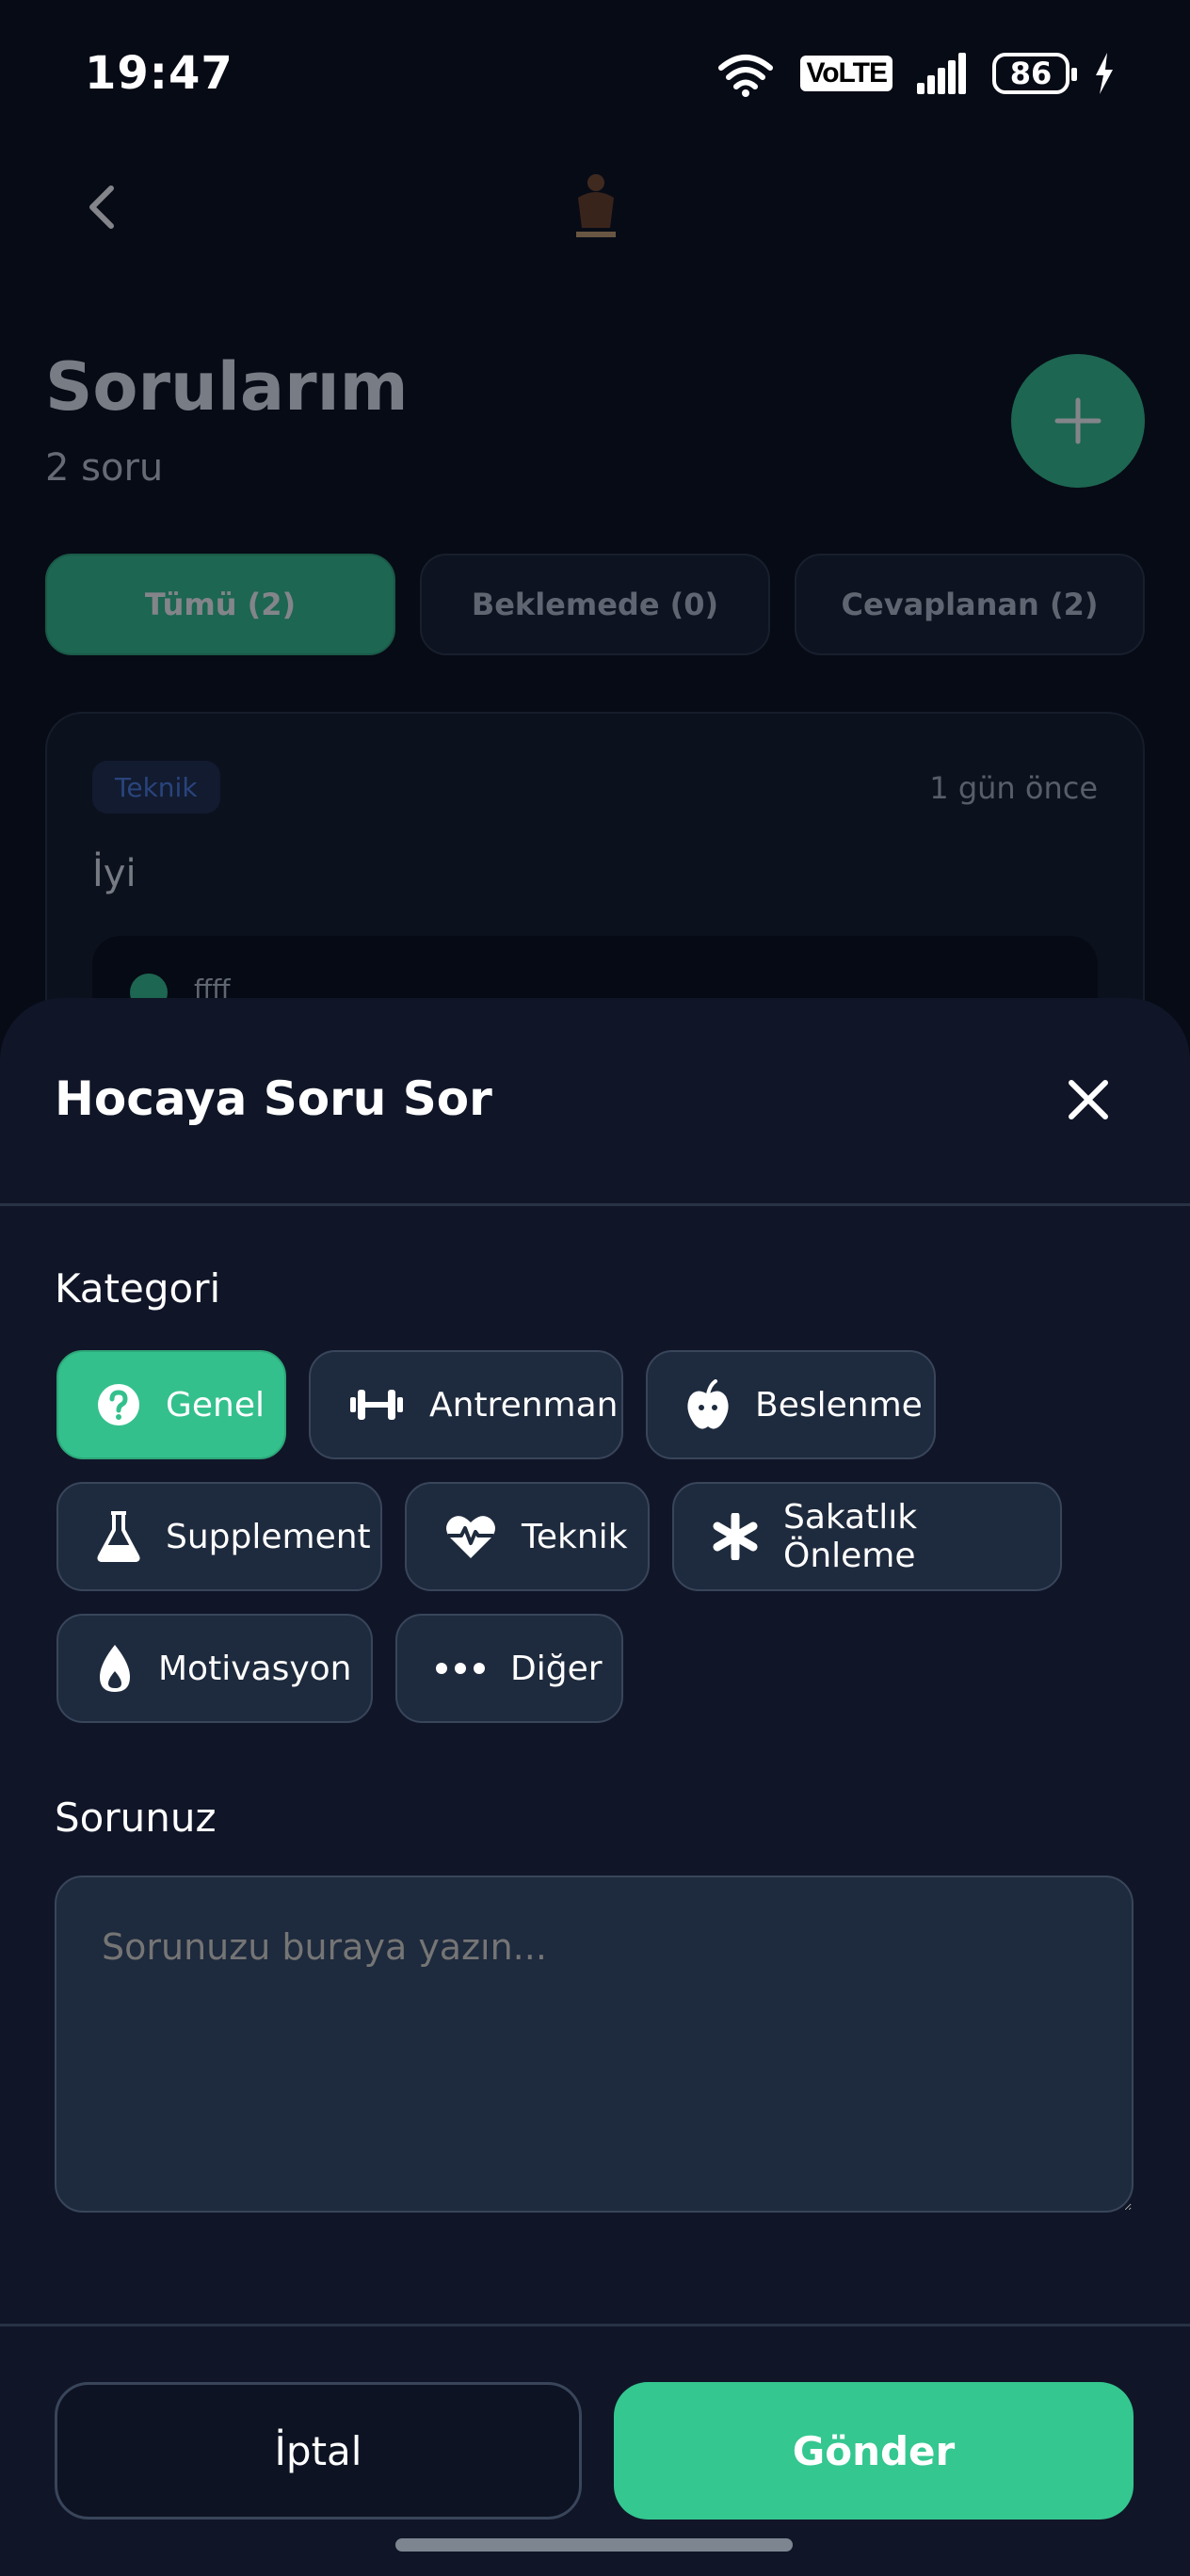  Describe the element at coordinates (273, 1098) in the screenshot. I see `sheet-title: Hocaya Soru Sor` at that location.